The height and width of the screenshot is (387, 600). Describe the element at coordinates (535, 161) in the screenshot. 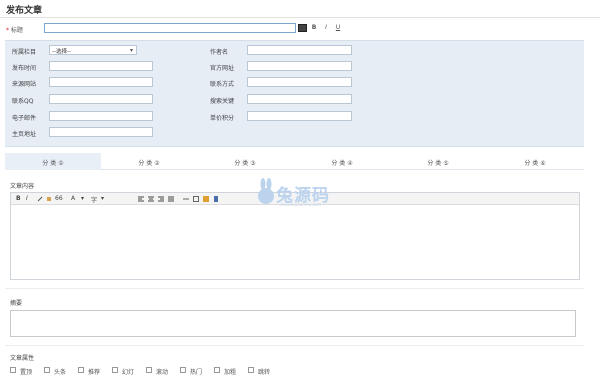

I see `tab-category-6: 分 类 ⑥` at that location.